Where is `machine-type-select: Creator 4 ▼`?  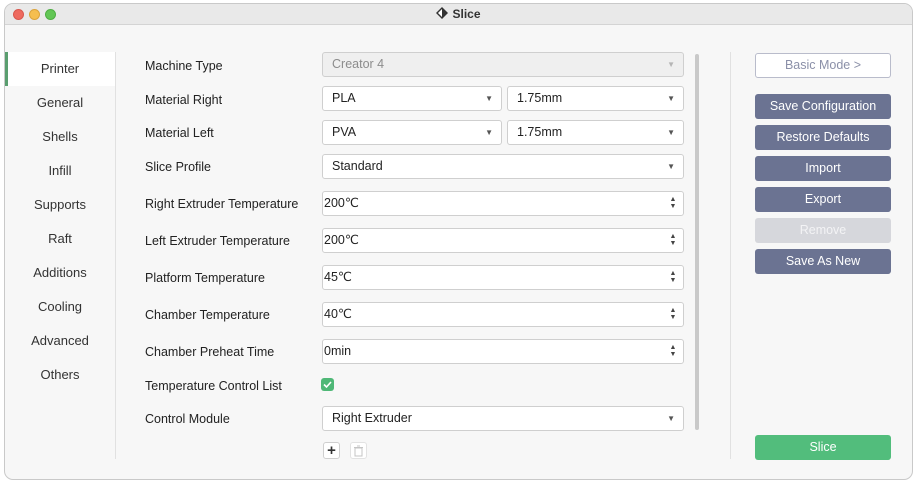
machine-type-select: Creator 4 ▼ is located at coordinates (503, 64).